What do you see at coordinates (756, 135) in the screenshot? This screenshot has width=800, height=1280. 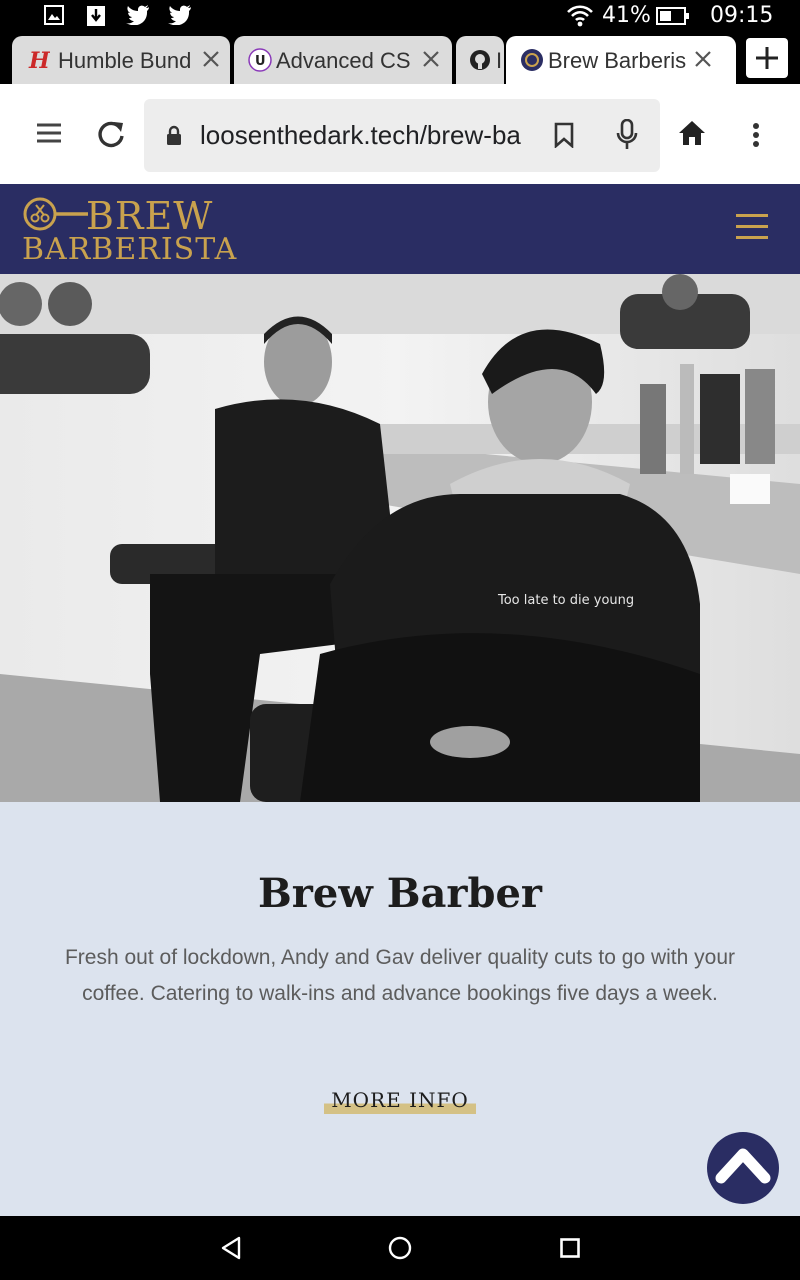 I see `more-options-icon` at bounding box center [756, 135].